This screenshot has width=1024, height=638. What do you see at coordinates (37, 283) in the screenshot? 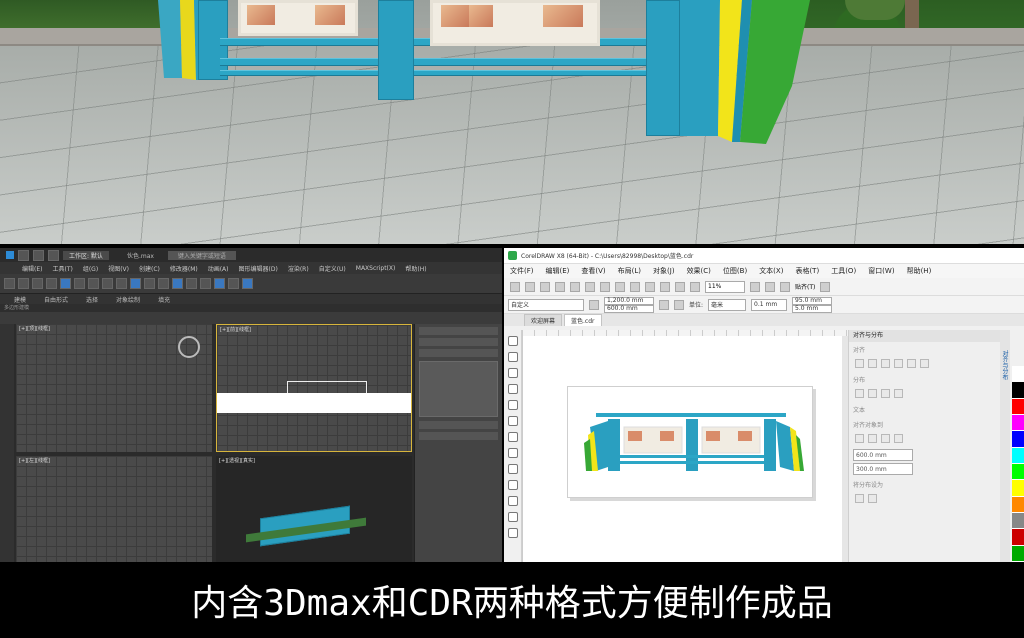
I see `link-icon` at bounding box center [37, 283].